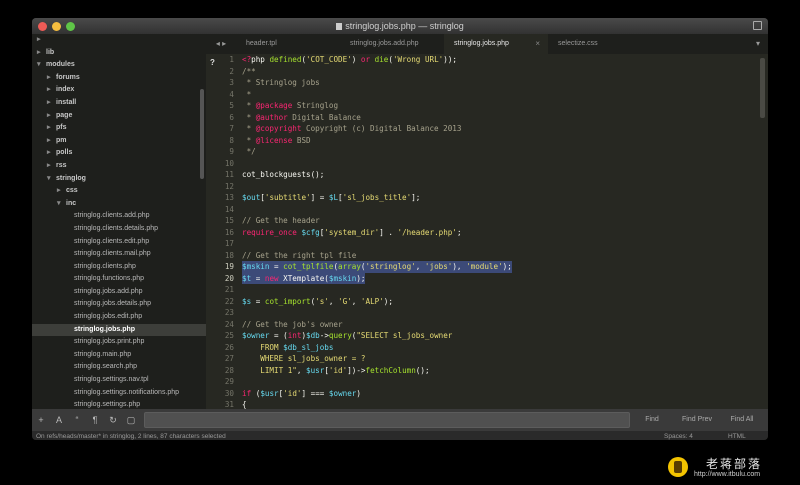  What do you see at coordinates (497, 95) in the screenshot?
I see `code-line: *` at bounding box center [497, 95].